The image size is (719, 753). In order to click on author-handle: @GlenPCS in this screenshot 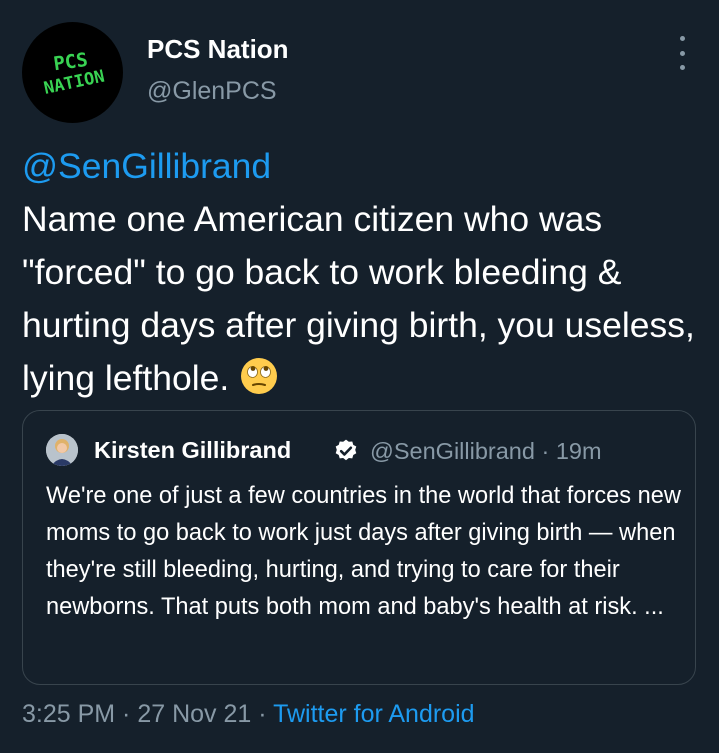, I will do `click(212, 91)`.